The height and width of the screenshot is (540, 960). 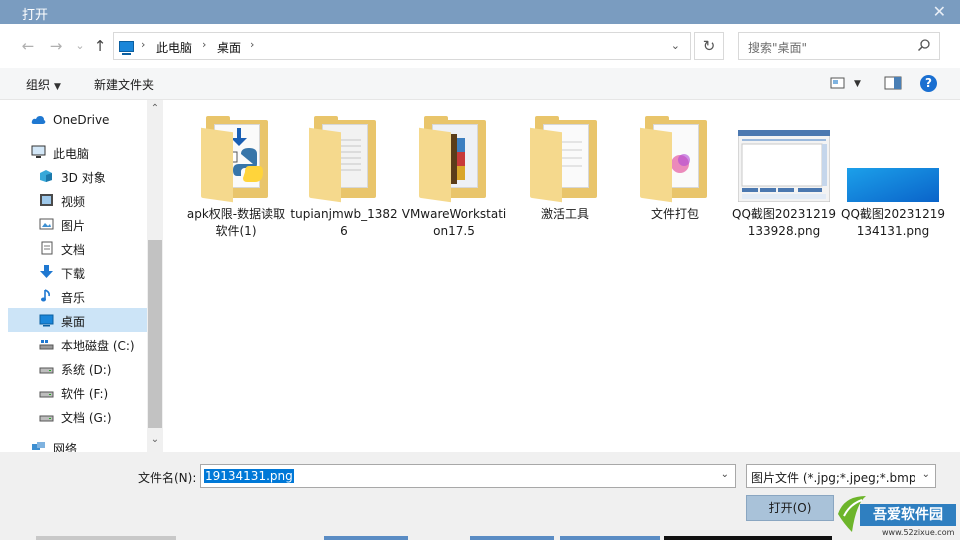 I want to click on file-item: tupianjmwb_13826, so click(x=344, y=177).